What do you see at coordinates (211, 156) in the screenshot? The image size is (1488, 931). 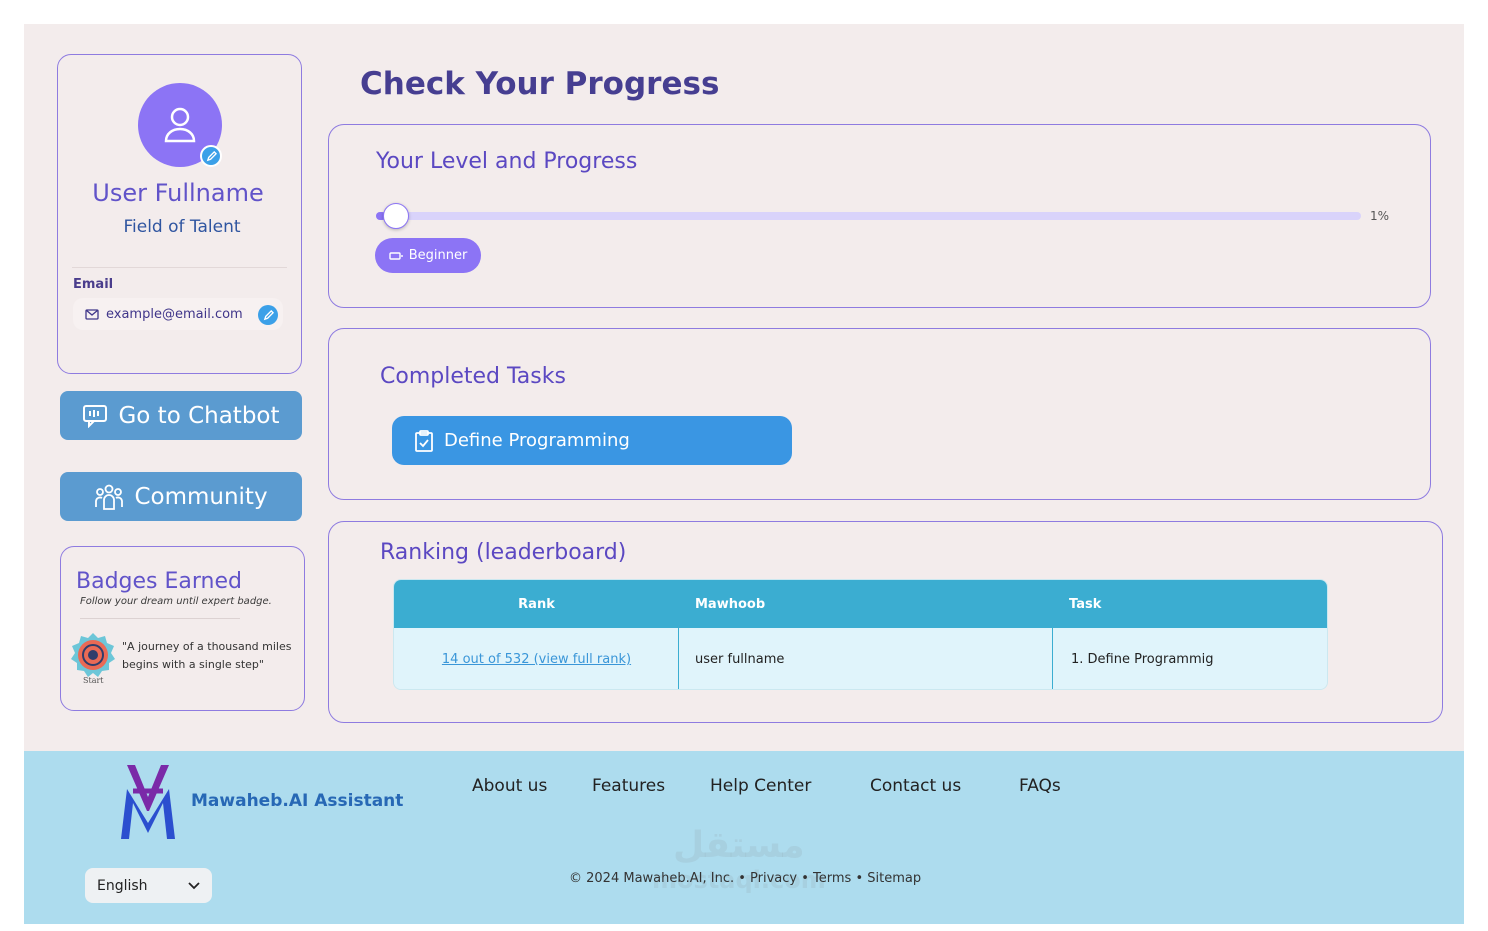 I see `avatar-edit-icon` at bounding box center [211, 156].